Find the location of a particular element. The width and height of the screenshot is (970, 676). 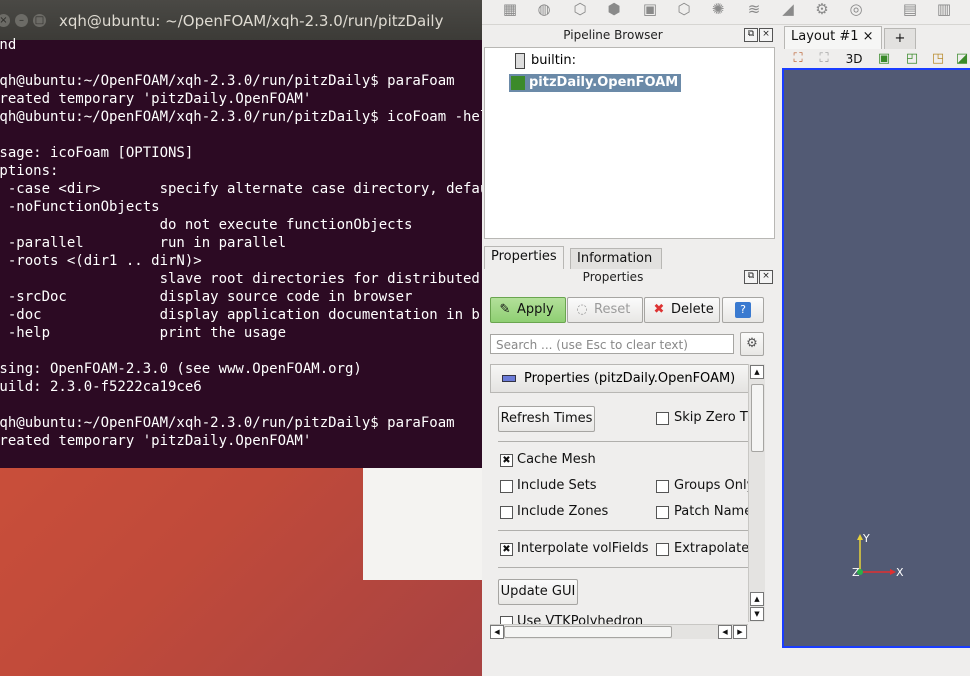

stream-tracer-icon: ≋ is located at coordinates (754, 9).